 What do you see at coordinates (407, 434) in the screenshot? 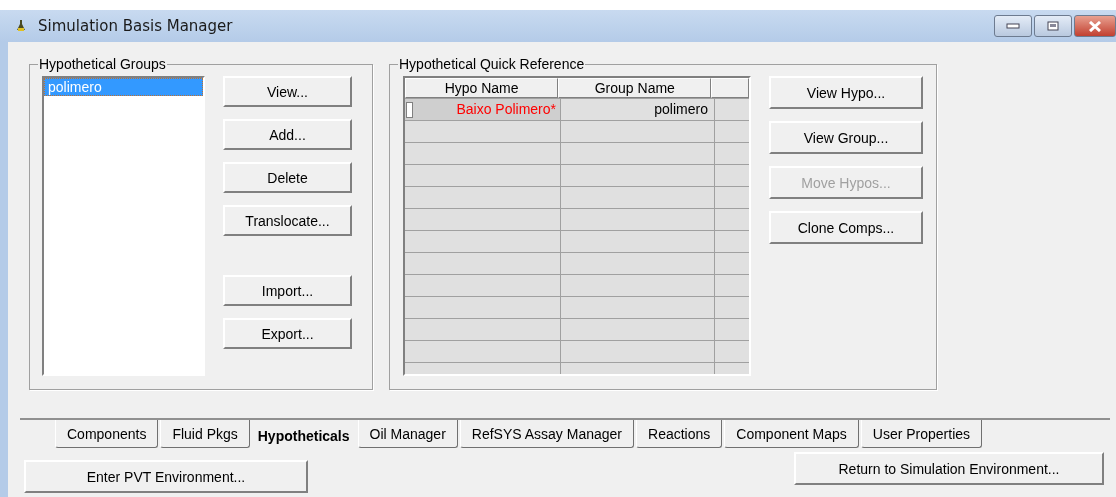
I see `tab: Oil Manager` at bounding box center [407, 434].